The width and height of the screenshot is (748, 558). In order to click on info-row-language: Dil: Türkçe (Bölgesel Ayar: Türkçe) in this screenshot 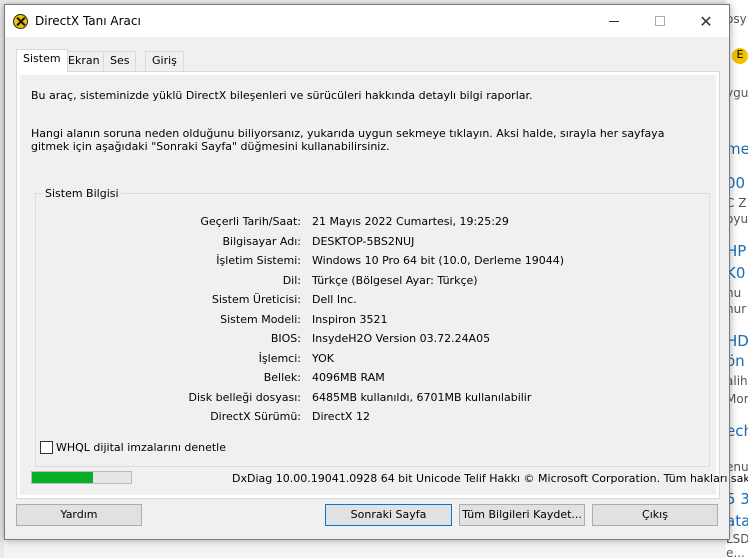, I will do `click(372, 283)`.